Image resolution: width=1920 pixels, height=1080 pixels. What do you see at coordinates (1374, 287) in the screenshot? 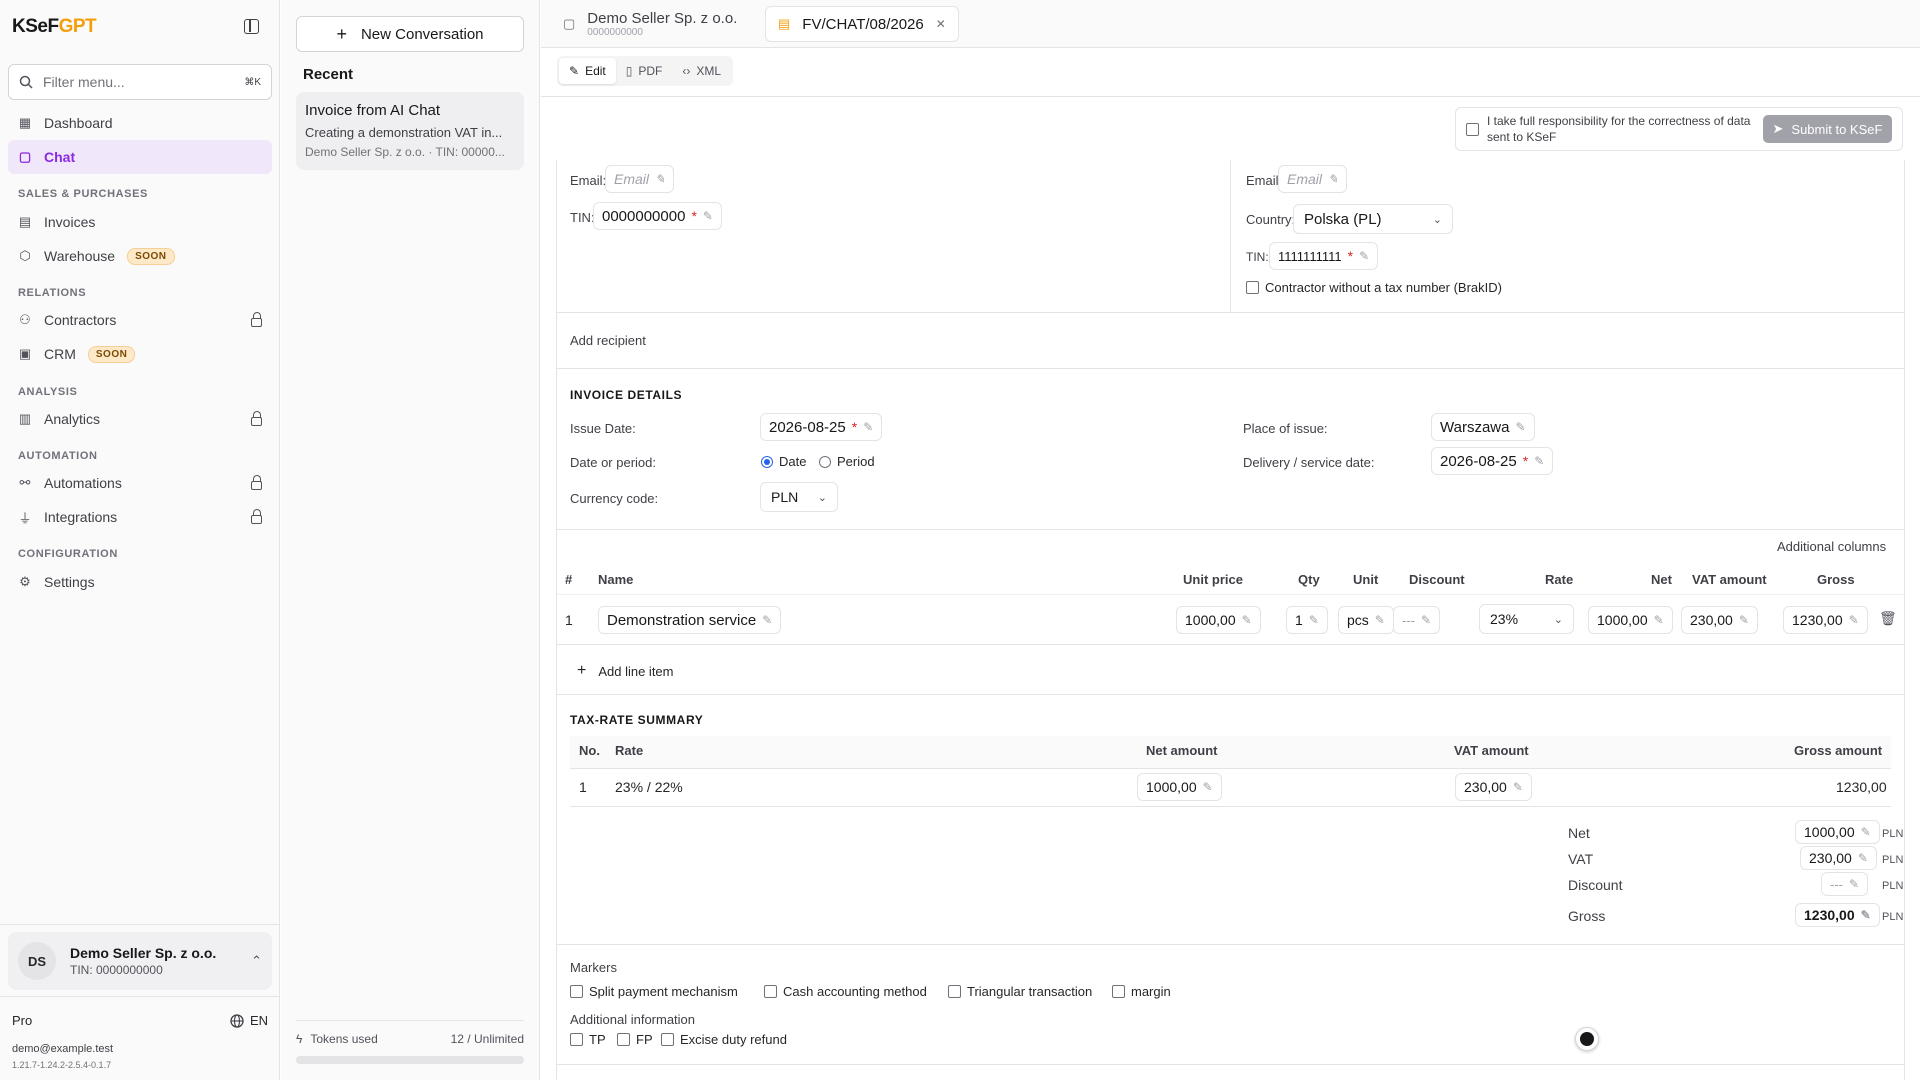
I see `no-tax-number-option: Contractor without a tax number (BrakID)` at bounding box center [1374, 287].